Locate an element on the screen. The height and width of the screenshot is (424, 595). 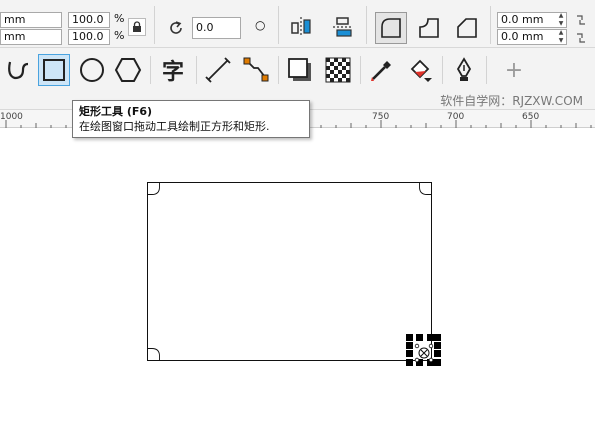
rotate-icon is located at coordinates (176, 27).